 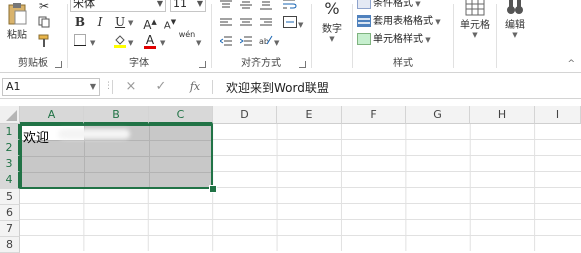 I want to click on column-header-a: A, so click(x=52, y=115).